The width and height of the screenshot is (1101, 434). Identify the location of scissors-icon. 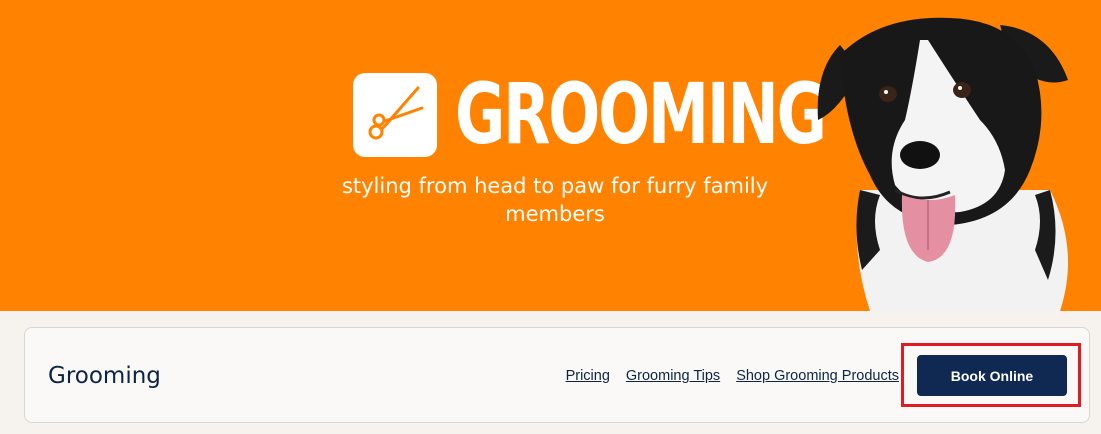
(396, 113).